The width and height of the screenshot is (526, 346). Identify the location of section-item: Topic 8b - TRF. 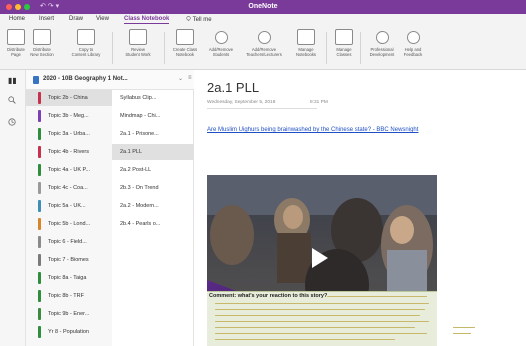
(69, 296).